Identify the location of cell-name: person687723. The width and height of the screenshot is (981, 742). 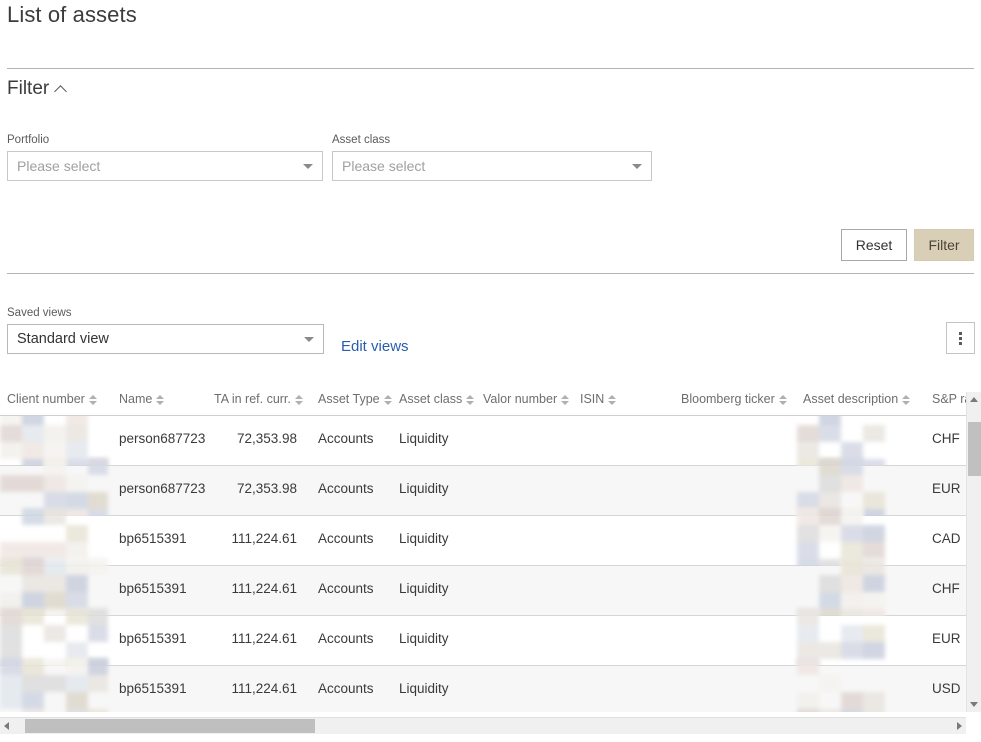
(162, 488).